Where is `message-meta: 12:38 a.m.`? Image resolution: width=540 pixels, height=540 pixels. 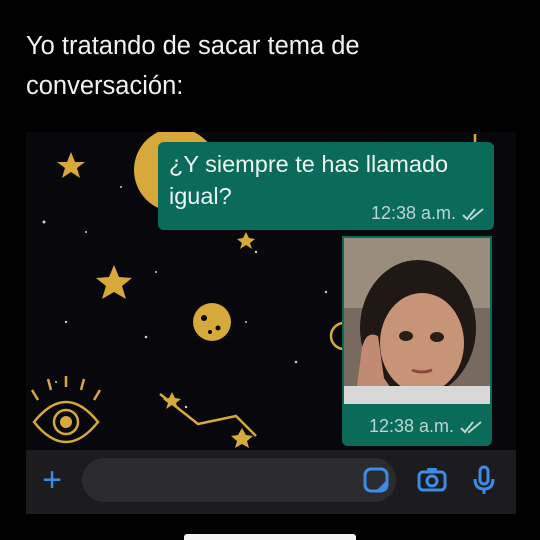 message-meta: 12:38 a.m. is located at coordinates (427, 213).